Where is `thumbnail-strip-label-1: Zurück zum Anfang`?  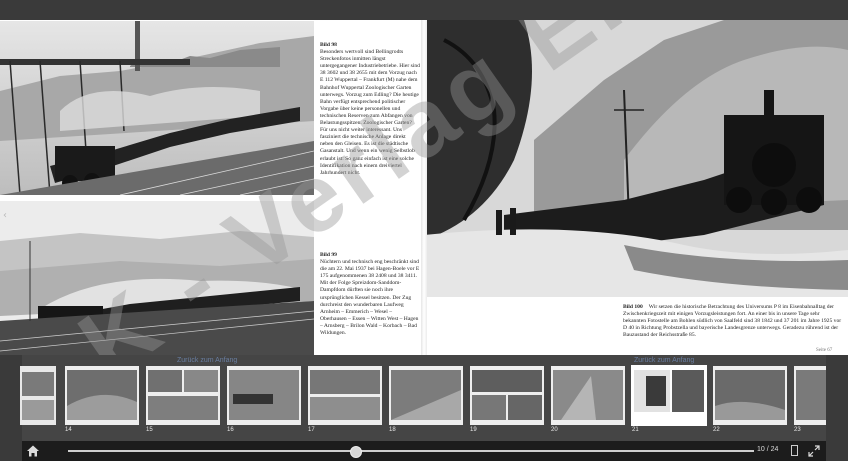 thumbnail-strip-label-1: Zurück zum Anfang is located at coordinates (207, 360).